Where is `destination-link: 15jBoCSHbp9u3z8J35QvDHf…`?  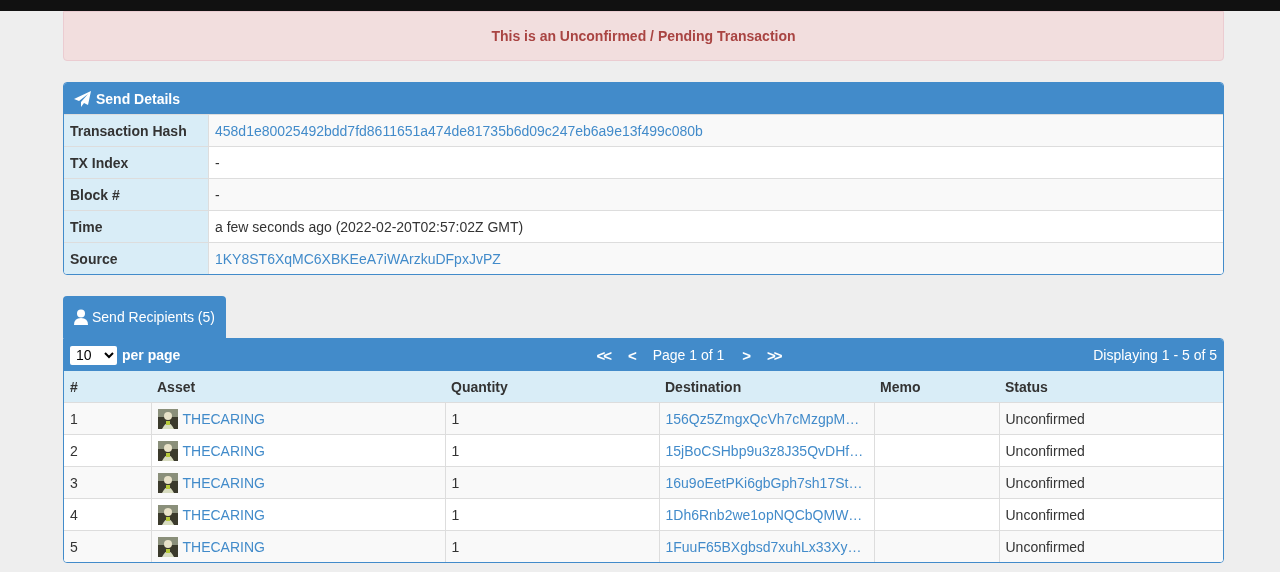
destination-link: 15jBoCSHbp9u3z8J35QvDHf… is located at coordinates (764, 450).